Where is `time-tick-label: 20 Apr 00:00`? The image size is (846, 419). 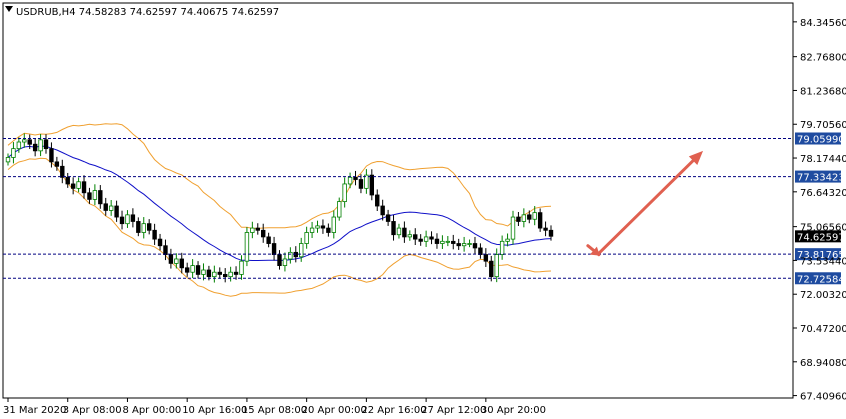
time-tick-label: 20 Apr 00:00 is located at coordinates (334, 410).